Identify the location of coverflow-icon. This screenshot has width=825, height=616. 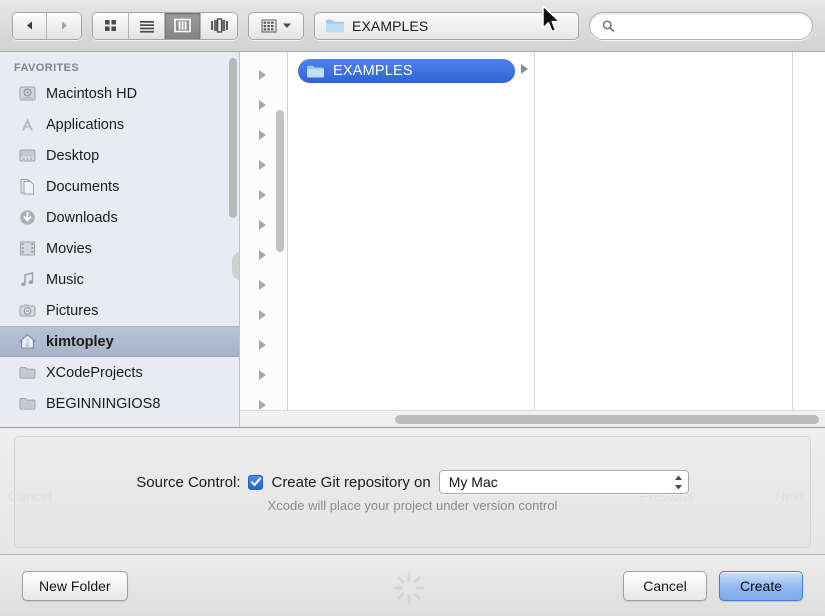
(219, 25).